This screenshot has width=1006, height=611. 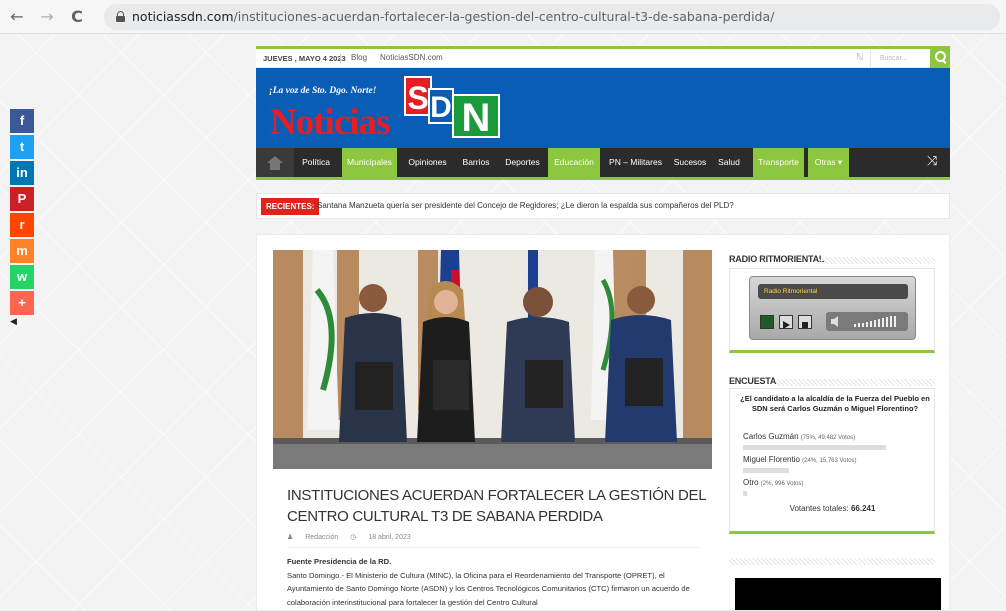 I want to click on poll-option: Miguel Florentio (24%, 15.763 Votos), so click(x=800, y=459).